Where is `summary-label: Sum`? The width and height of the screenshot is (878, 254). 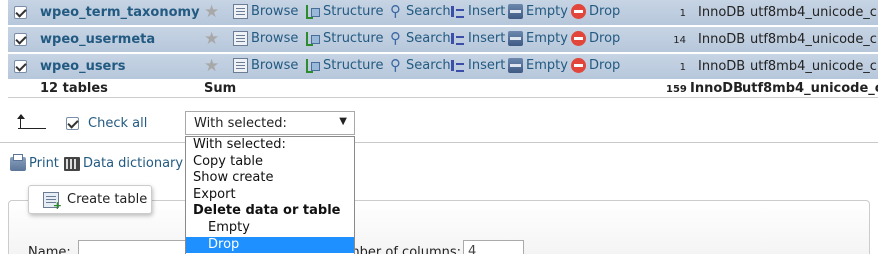 summary-label: Sum is located at coordinates (220, 88).